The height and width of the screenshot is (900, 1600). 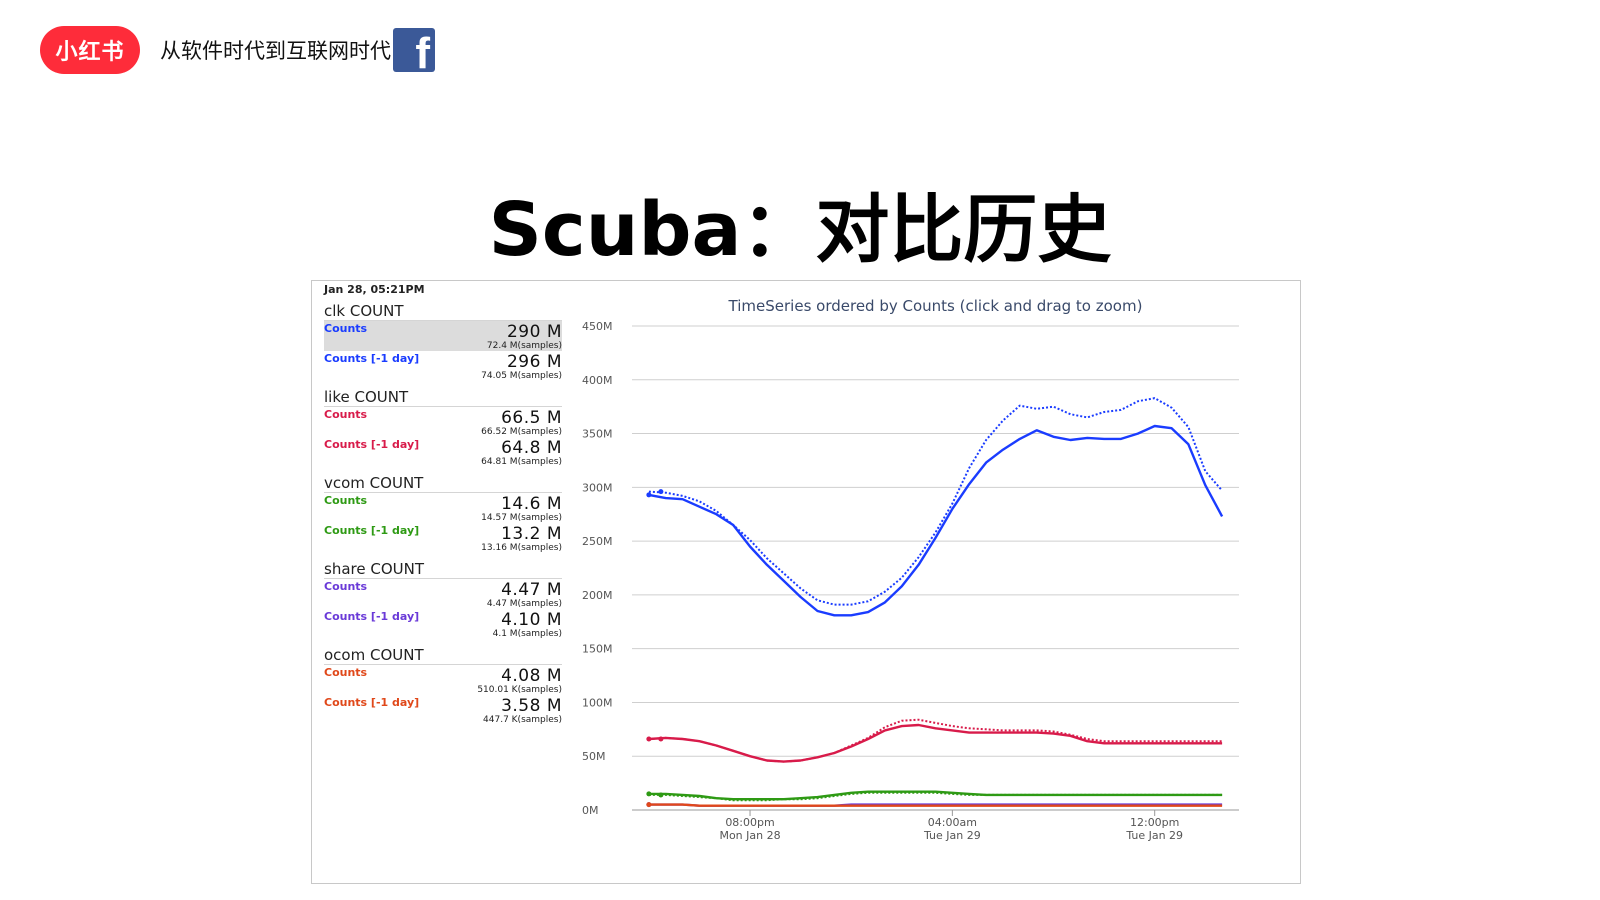 What do you see at coordinates (531, 504) in the screenshot?
I see `count-value: 14.6 M` at bounding box center [531, 504].